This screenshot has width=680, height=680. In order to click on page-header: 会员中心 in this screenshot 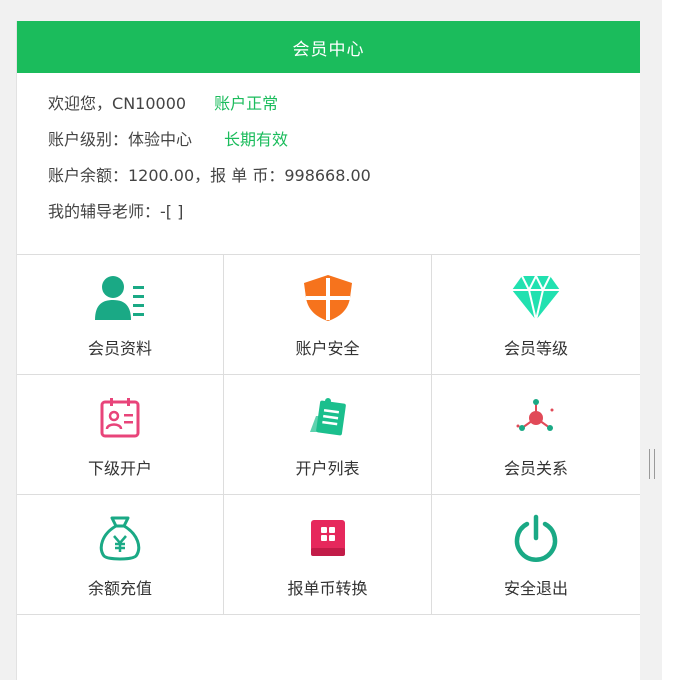, I will do `click(328, 47)`.